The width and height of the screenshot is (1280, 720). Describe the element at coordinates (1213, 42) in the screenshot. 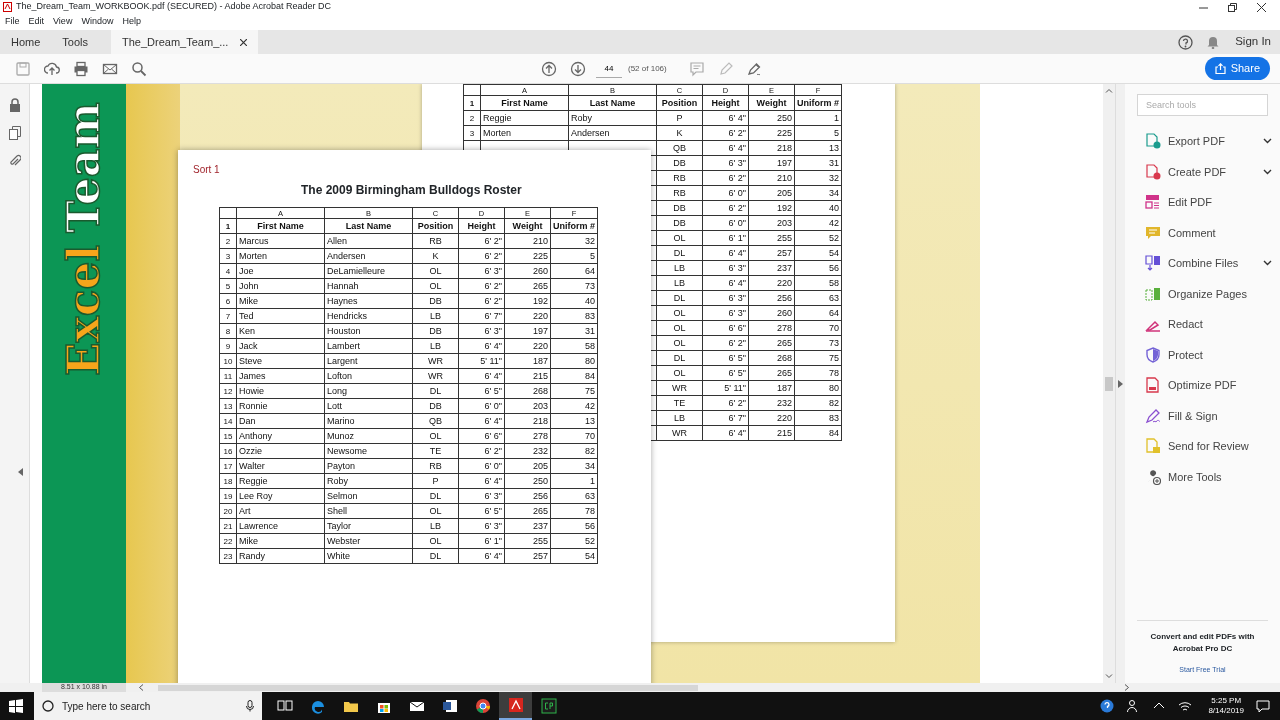

I see `bell-icon` at that location.